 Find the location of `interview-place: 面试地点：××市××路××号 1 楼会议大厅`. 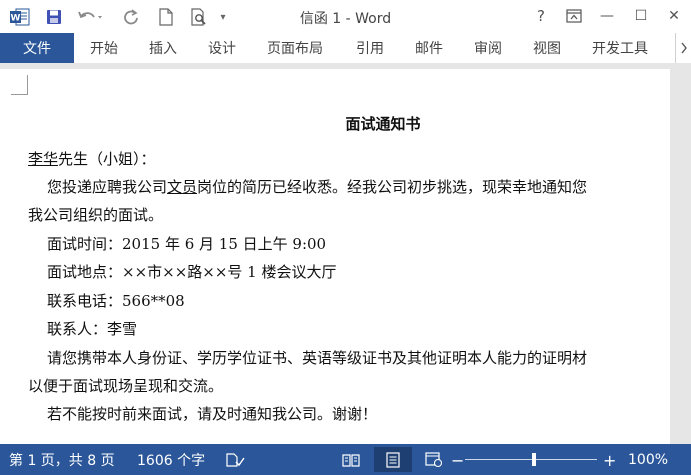

interview-place: 面试地点：××市××路××号 1 楼会议大厅 is located at coordinates (192, 272).